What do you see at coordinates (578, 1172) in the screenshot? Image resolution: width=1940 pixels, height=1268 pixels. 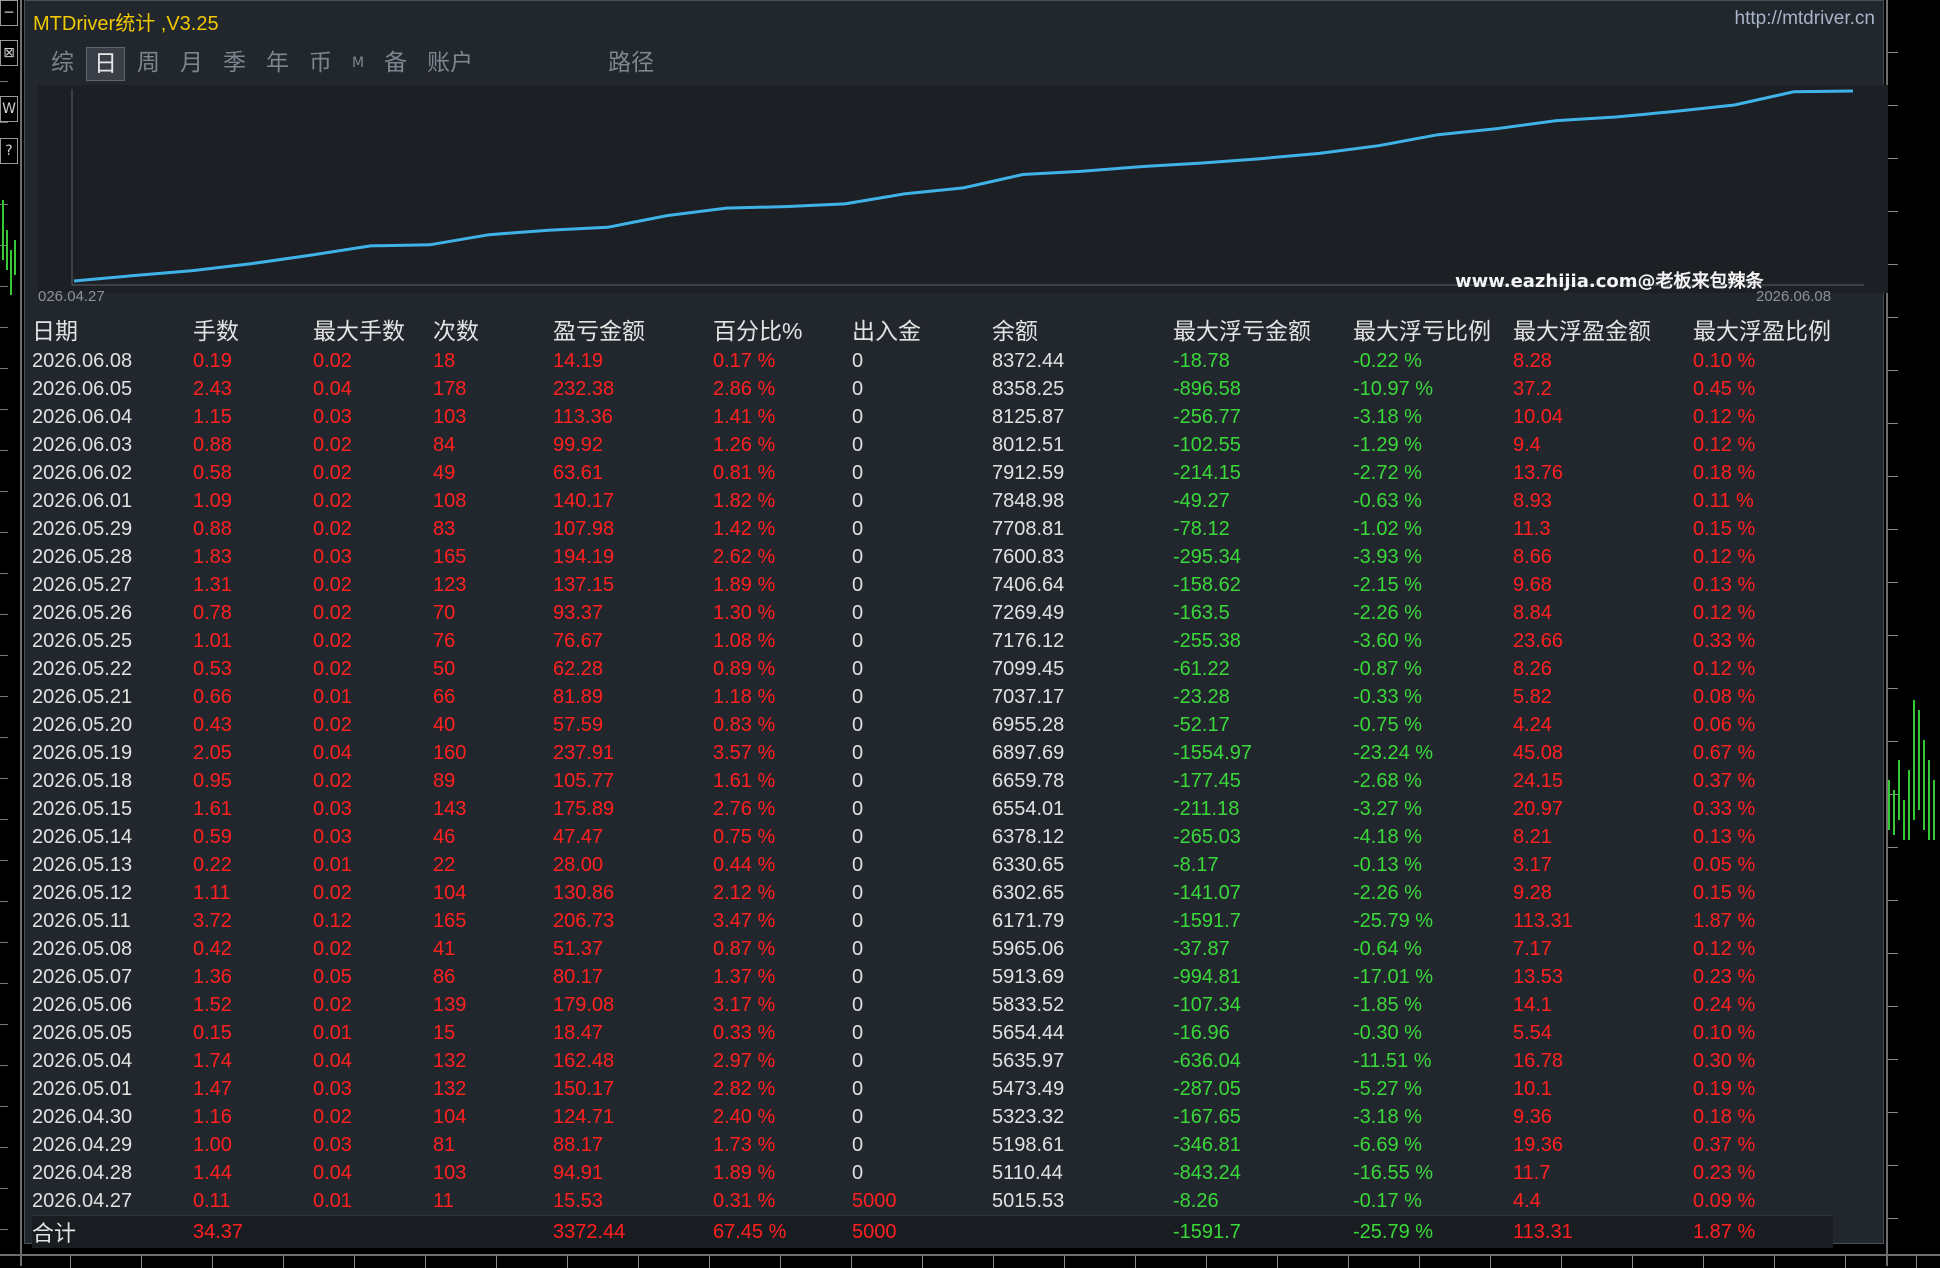 I see `cell-profit: 94.91` at bounding box center [578, 1172].